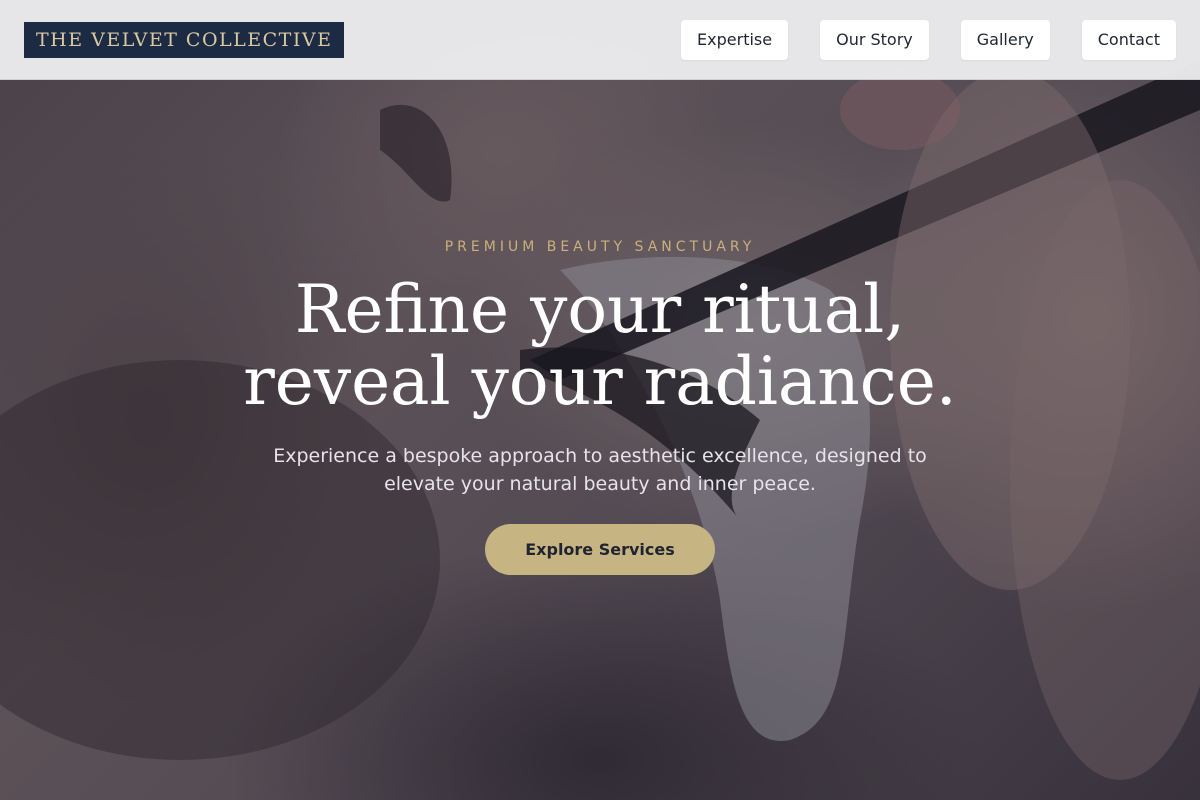 This screenshot has width=1200, height=800. I want to click on explore-services-button: Explore Services, so click(600, 549).